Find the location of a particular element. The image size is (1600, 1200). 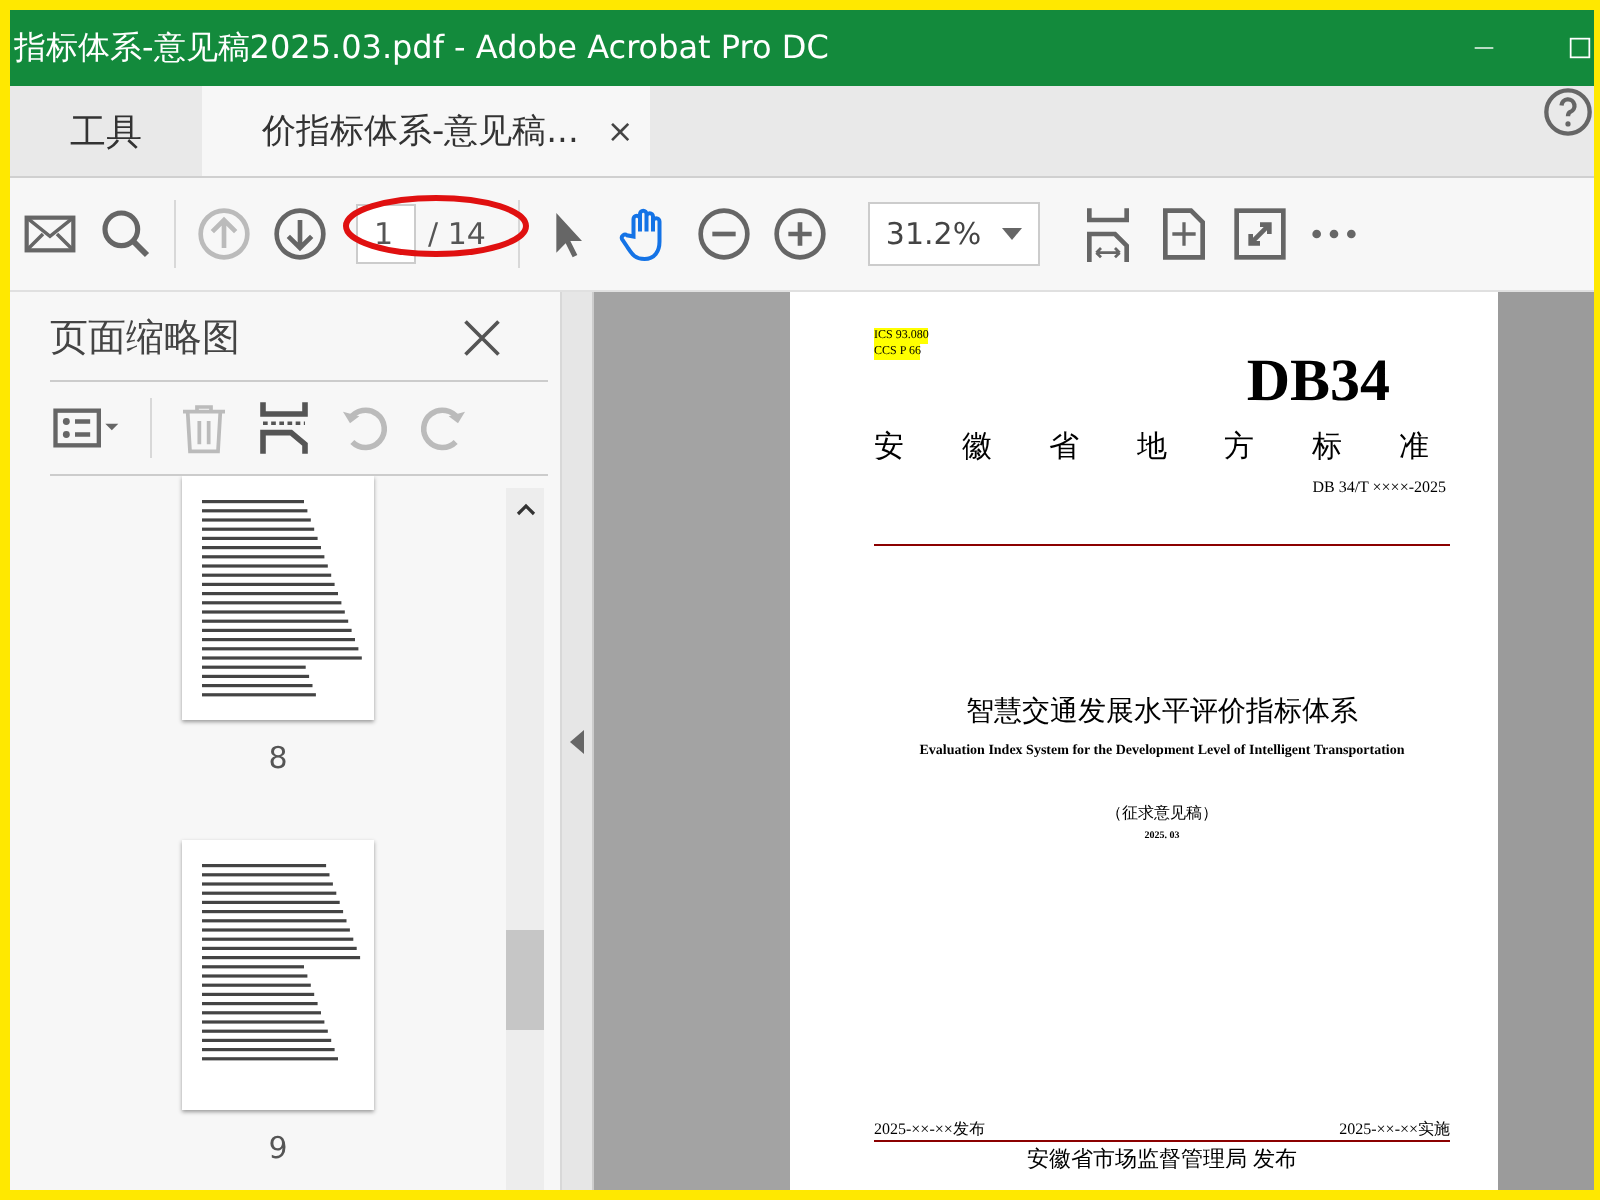

page-count: / 14 is located at coordinates (457, 234).